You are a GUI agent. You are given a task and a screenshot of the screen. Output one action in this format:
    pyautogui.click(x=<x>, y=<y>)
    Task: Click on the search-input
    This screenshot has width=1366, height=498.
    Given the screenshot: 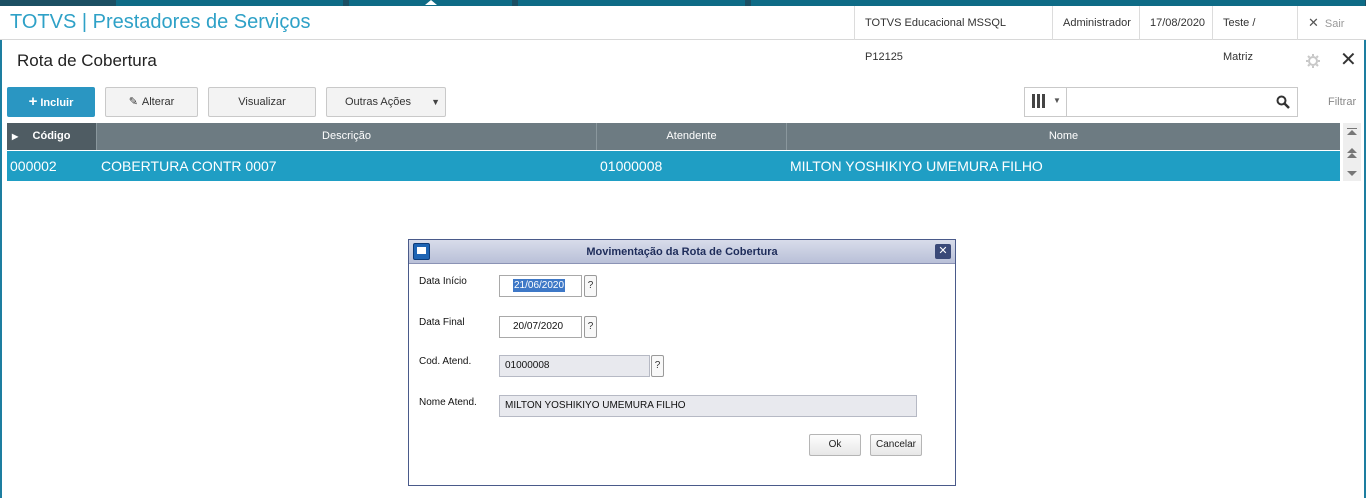 What is the action you would take?
    pyautogui.click(x=1169, y=102)
    